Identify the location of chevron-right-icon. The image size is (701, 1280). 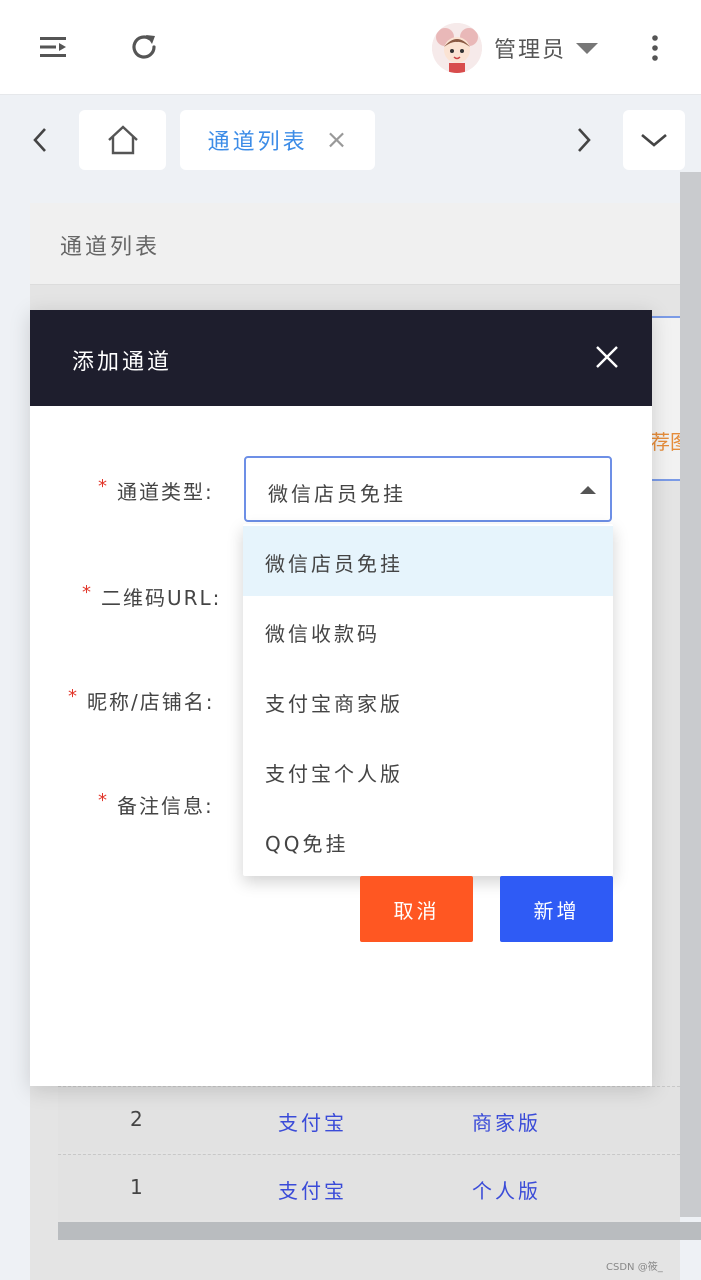
(584, 140).